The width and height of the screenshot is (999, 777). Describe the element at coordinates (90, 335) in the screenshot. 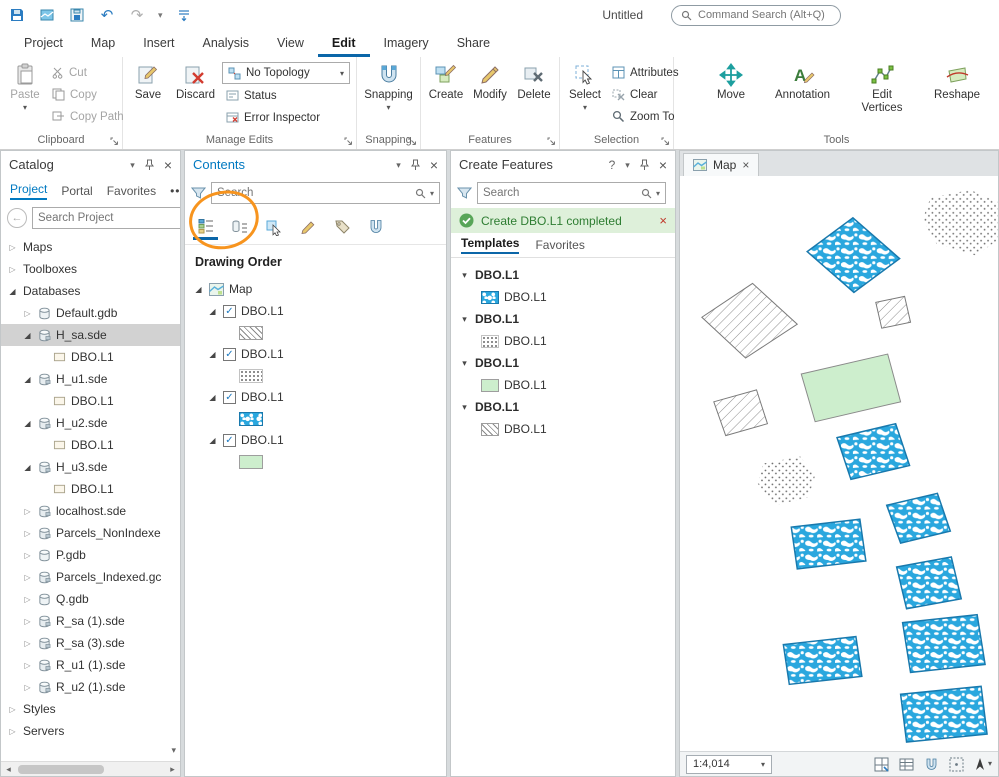

I see `catalog-tree-item: ◢ H_sa.sde` at that location.